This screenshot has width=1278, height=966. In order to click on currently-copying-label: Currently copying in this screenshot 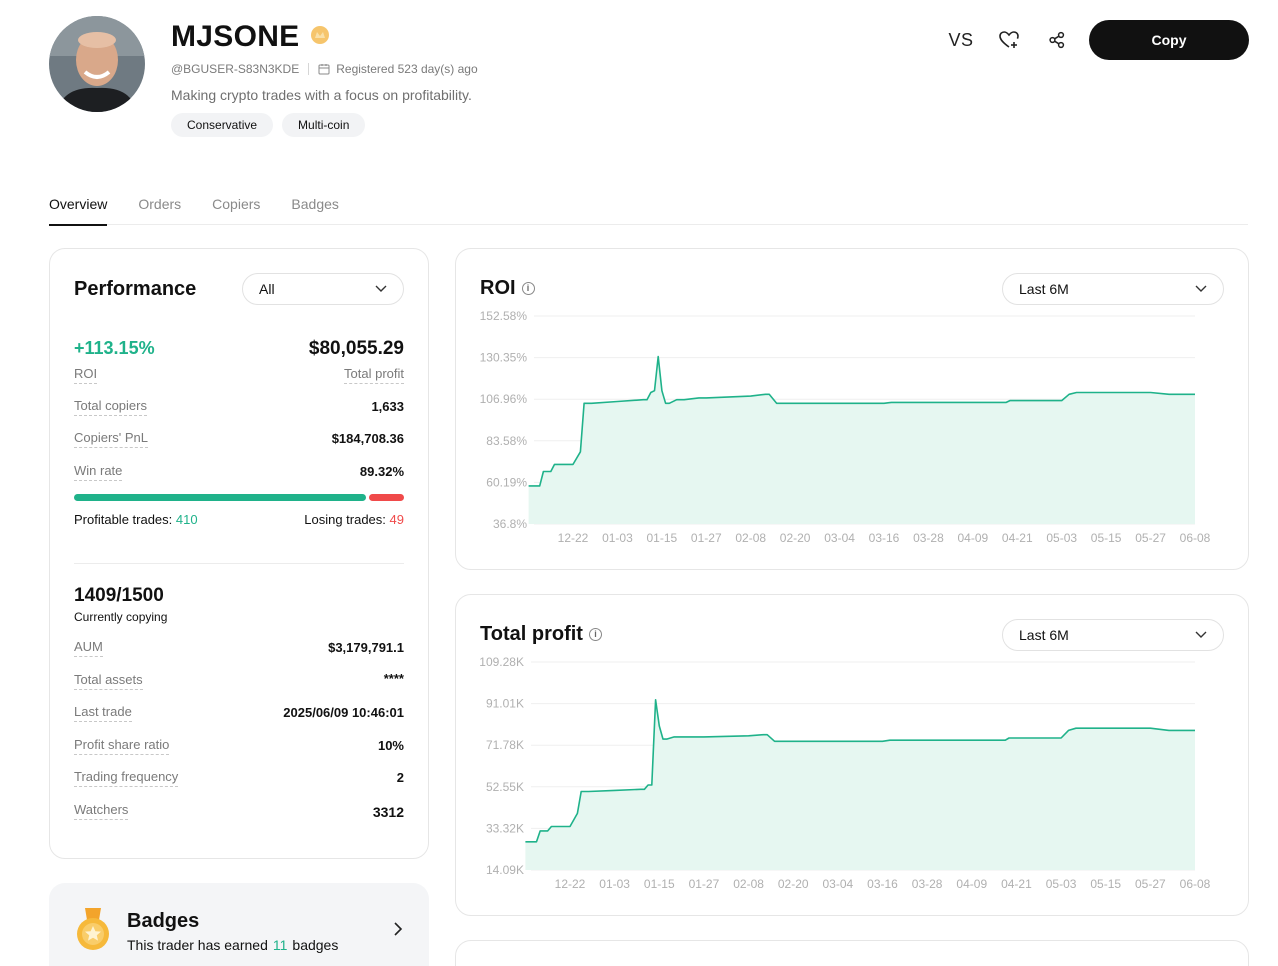, I will do `click(121, 617)`.